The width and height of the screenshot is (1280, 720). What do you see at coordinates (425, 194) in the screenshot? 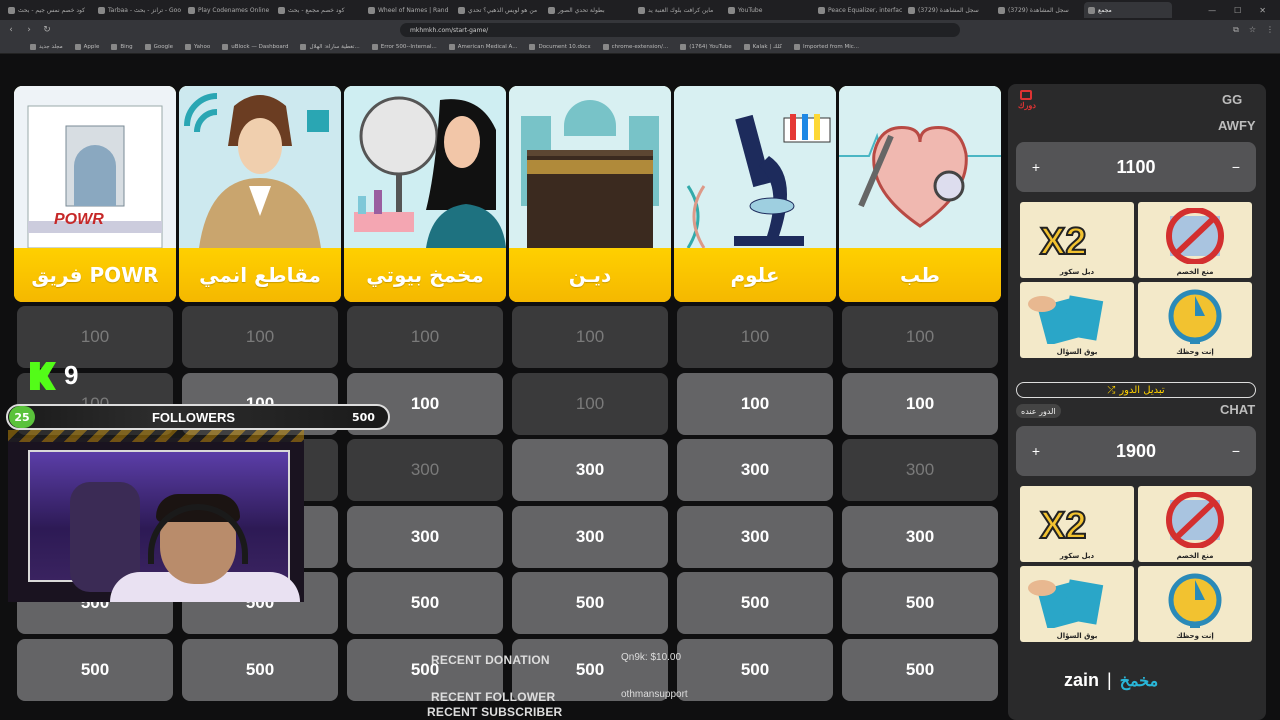
I see `category-card: مخمخ بيوتي` at bounding box center [425, 194].